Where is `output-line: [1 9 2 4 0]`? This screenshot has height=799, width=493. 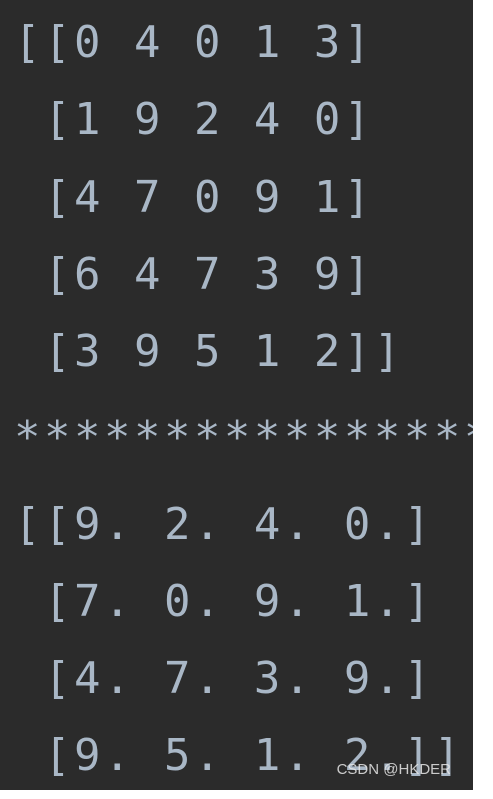 output-line: [1 9 2 4 0] is located at coordinates (194, 119).